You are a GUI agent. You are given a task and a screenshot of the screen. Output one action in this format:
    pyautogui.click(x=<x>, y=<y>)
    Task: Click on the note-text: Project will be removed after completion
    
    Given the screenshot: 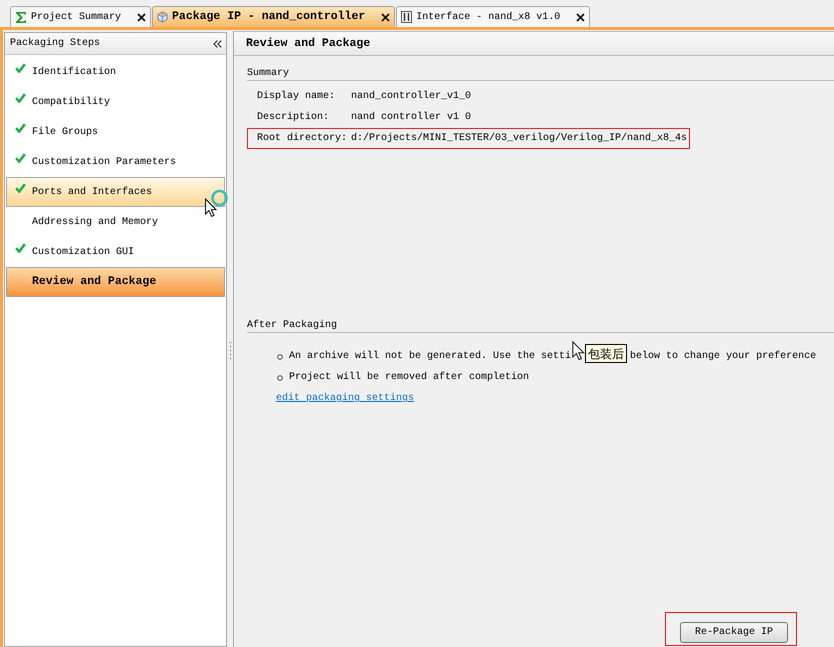 What is the action you would take?
    pyautogui.click(x=409, y=377)
    